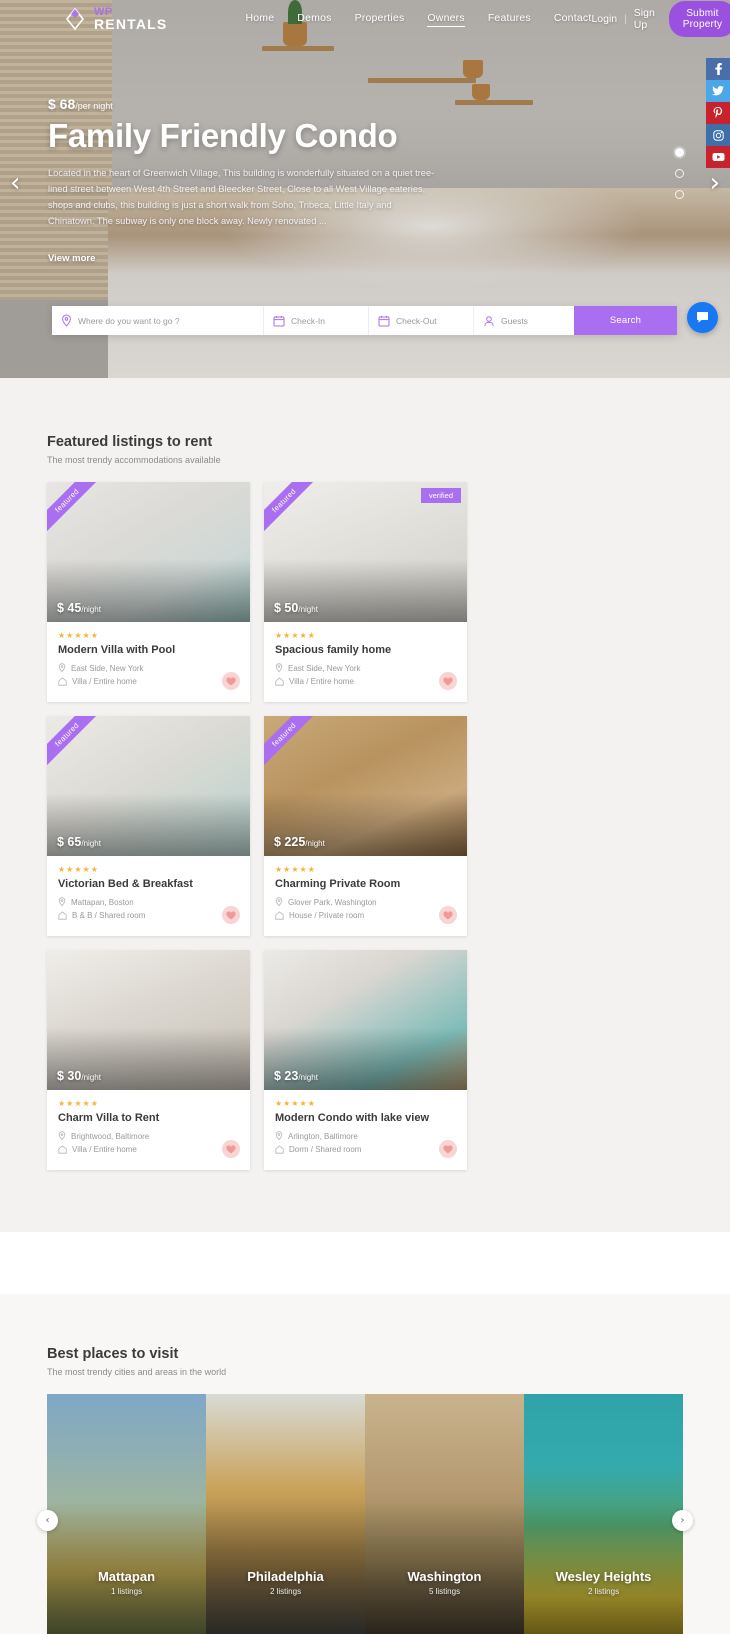 This screenshot has width=730, height=1634. I want to click on listing-price: $ 225/night, so click(299, 842).